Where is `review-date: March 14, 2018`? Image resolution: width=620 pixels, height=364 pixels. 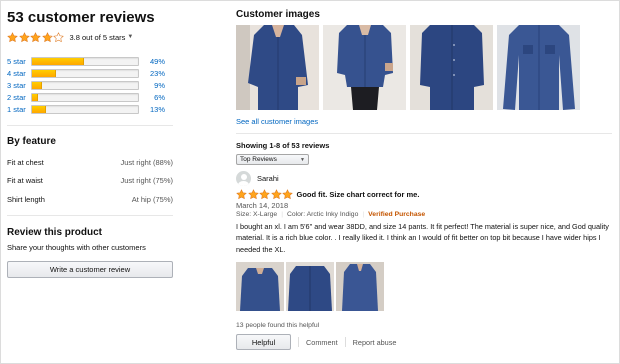 review-date: March 14, 2018 is located at coordinates (262, 205).